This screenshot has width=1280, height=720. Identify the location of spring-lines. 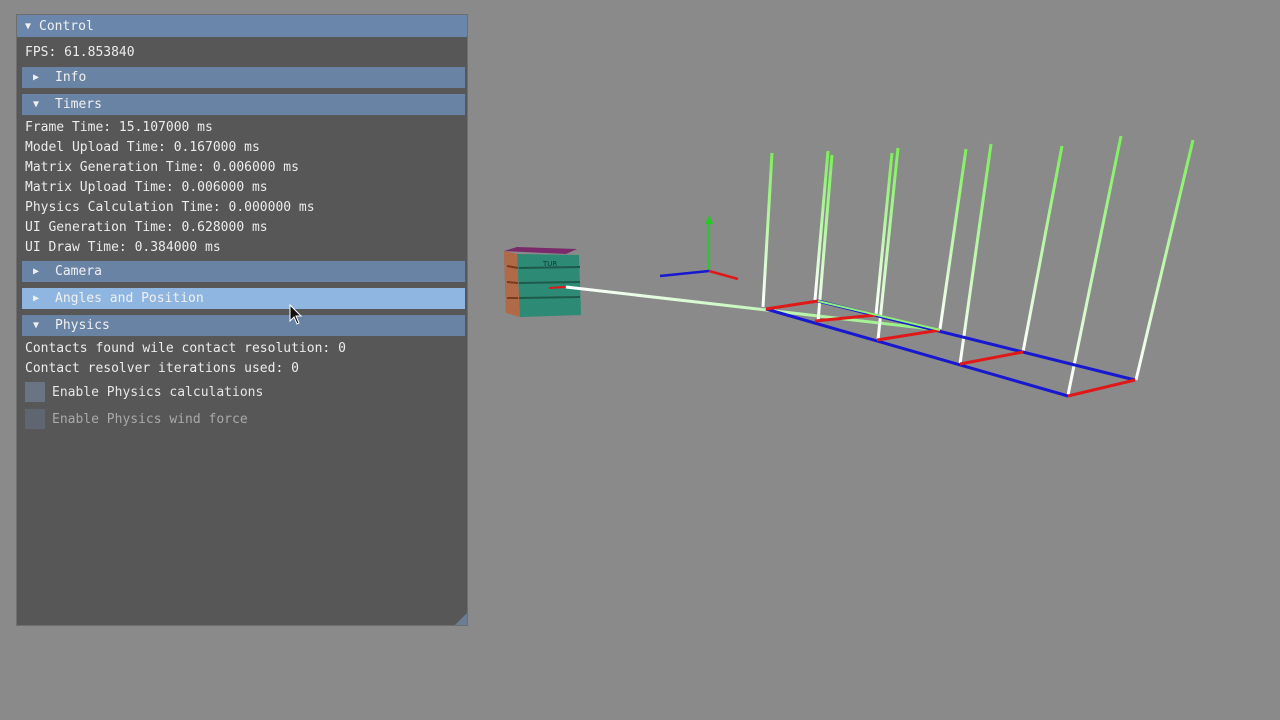
(978, 265).